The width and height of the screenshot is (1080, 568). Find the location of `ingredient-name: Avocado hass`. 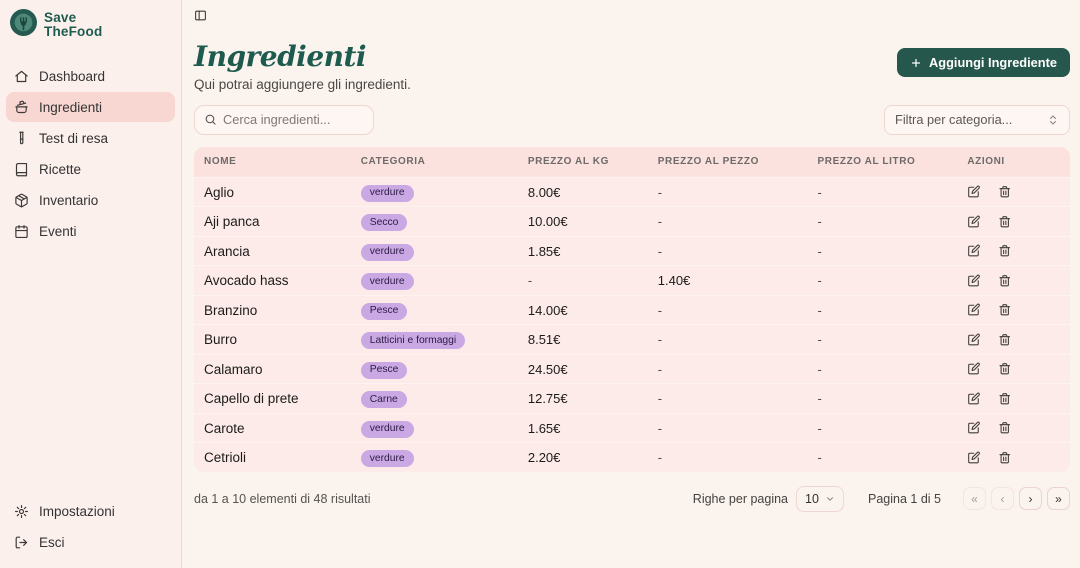

ingredient-name: Avocado hass is located at coordinates (246, 281).